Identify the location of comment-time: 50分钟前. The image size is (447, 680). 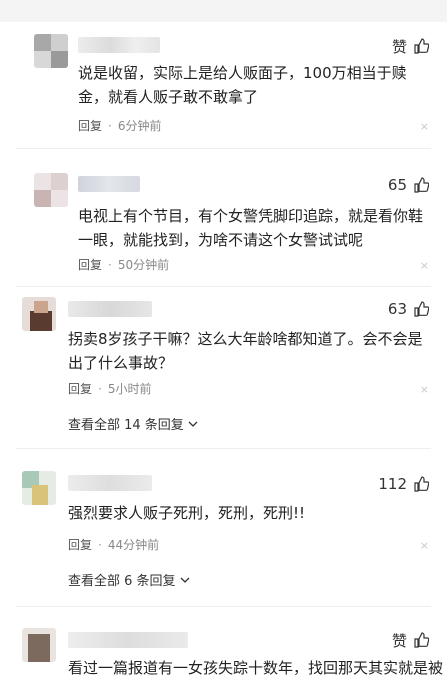
(143, 265).